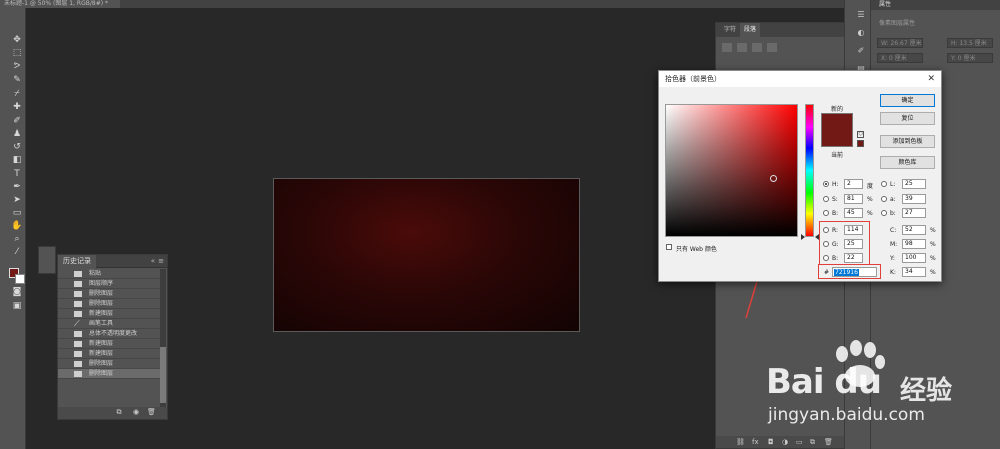  I want to click on path-selection-tool-icon: ➤, so click(17, 200).